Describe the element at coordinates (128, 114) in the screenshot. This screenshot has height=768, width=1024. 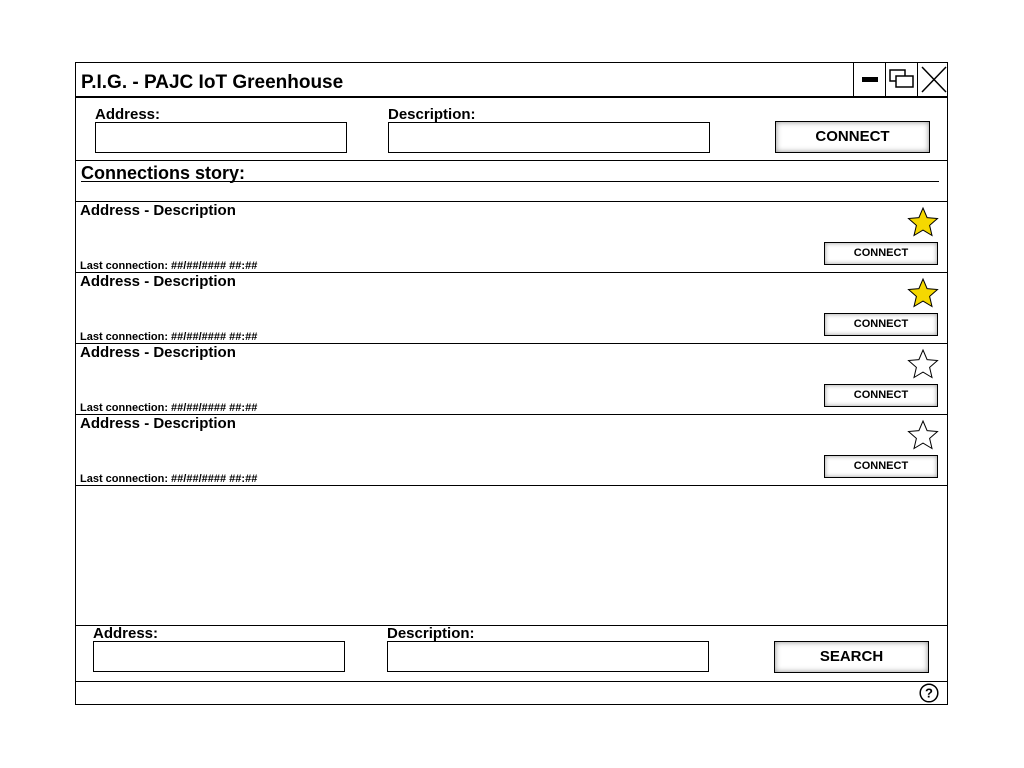
I see `address-label: Address:` at that location.